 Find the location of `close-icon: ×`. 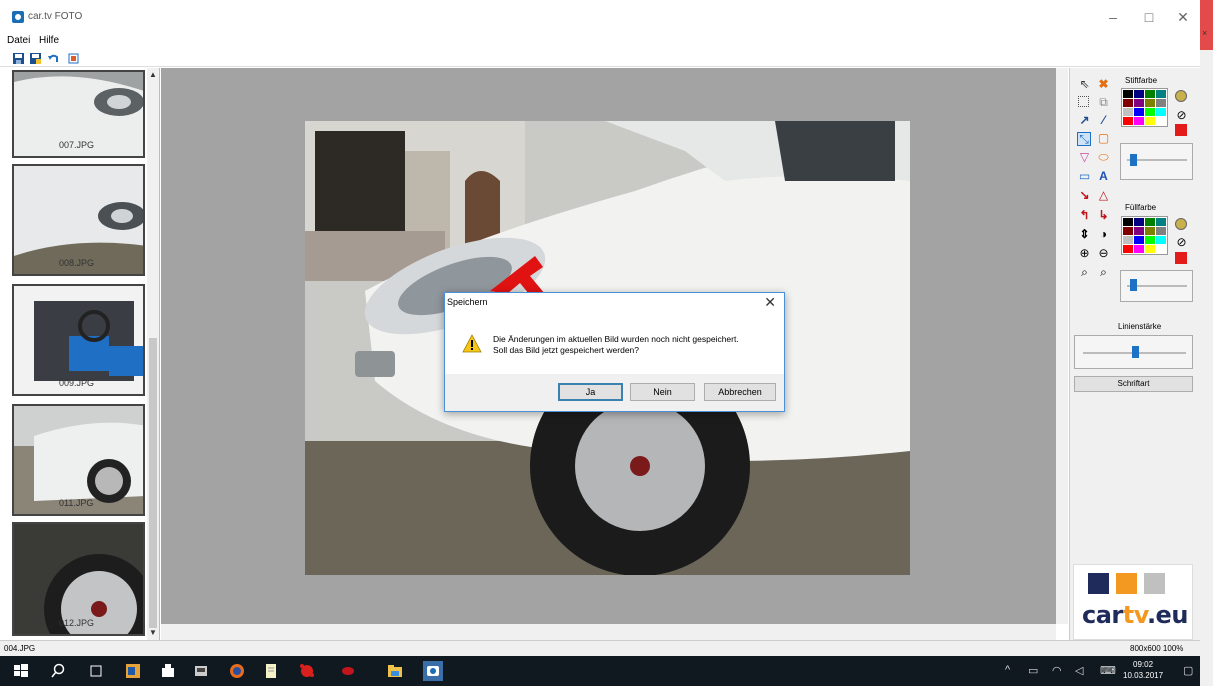

close-icon: × is located at coordinates (1204, 33).